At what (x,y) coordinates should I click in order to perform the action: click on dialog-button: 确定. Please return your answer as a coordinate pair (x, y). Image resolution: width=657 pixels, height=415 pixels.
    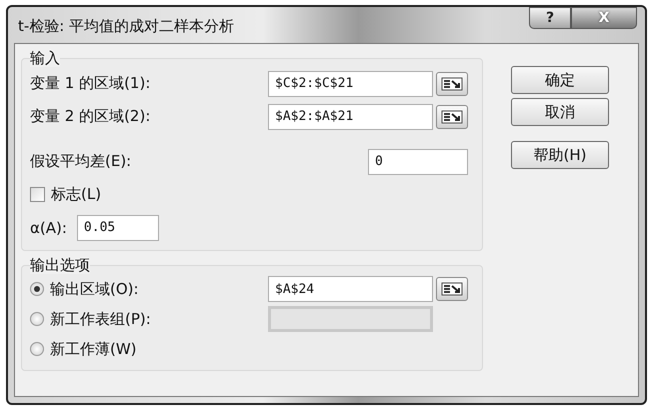
    Looking at the image, I should click on (560, 80).